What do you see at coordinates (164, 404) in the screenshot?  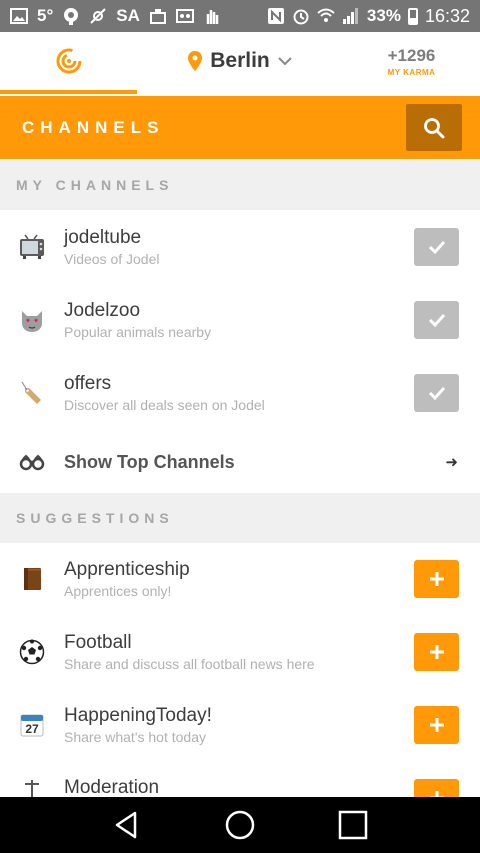 I see `channel-description: Discover all deals seen on Jodel` at bounding box center [164, 404].